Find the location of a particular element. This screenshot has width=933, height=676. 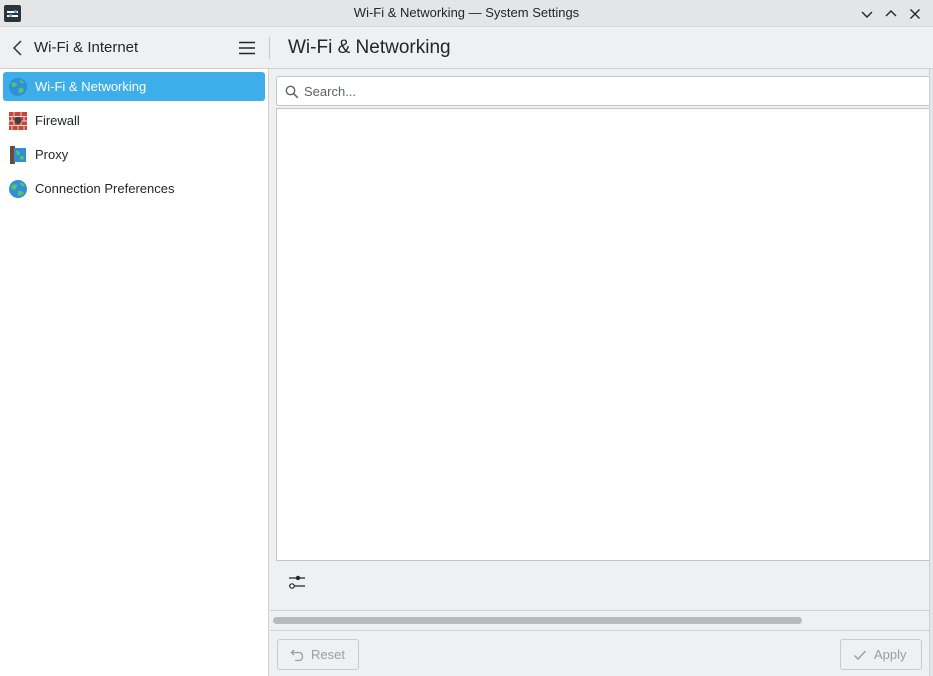

back-button is located at coordinates (18, 48).